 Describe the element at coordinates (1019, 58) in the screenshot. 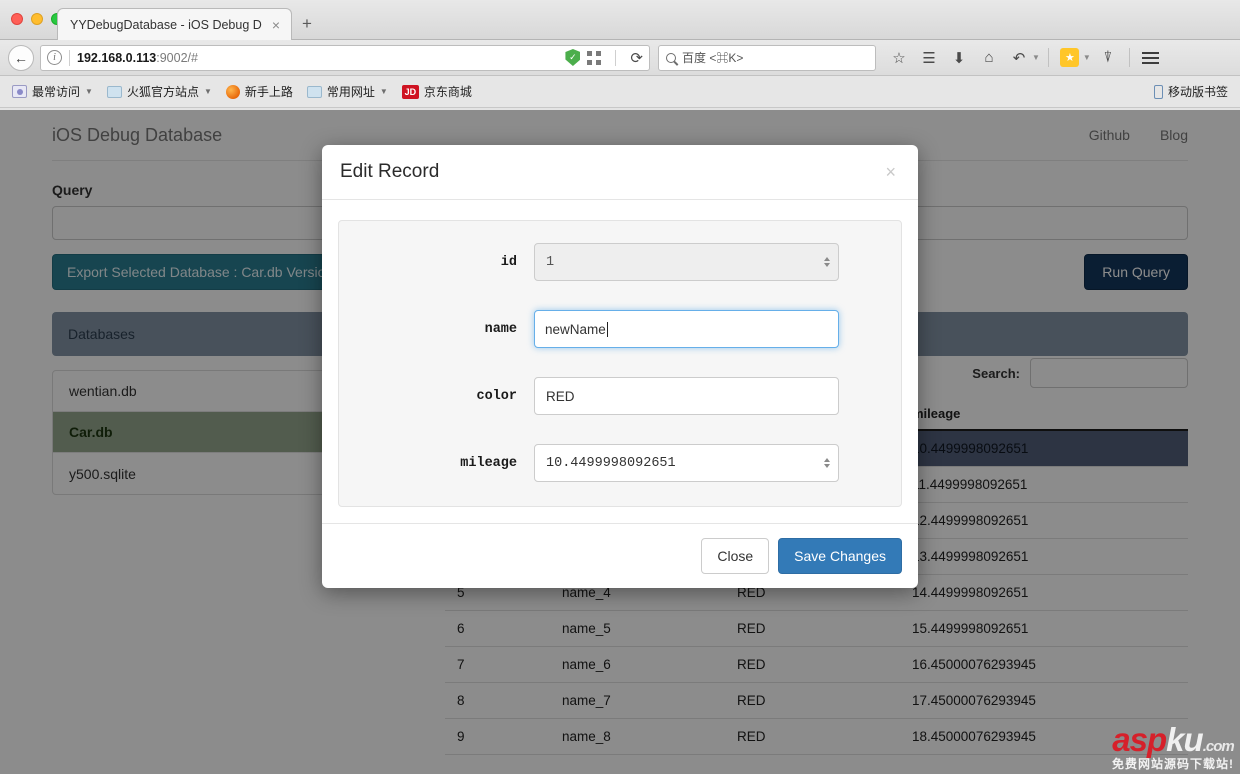

I see `history-back-icon: ↶` at that location.